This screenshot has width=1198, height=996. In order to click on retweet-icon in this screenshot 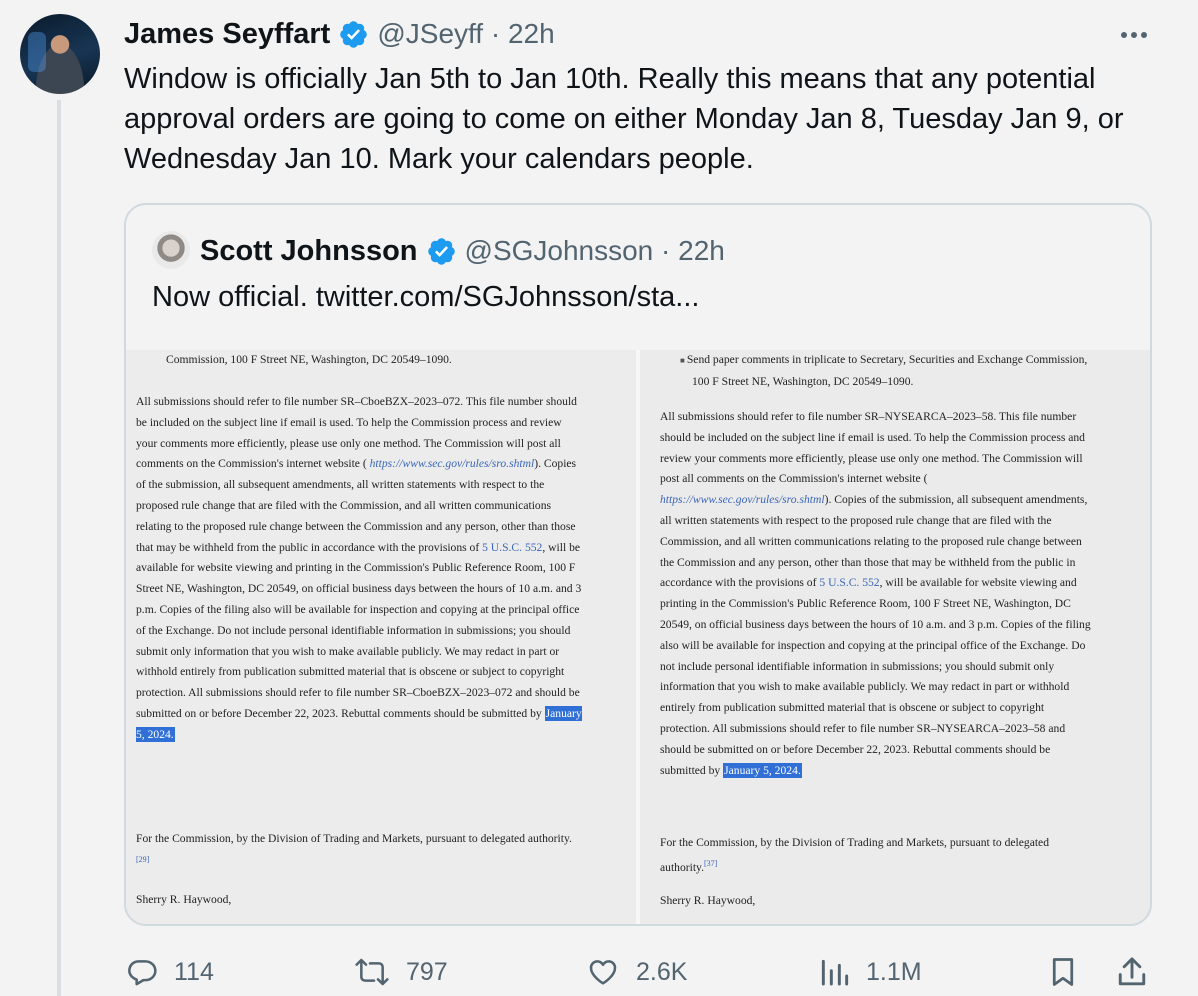, I will do `click(372, 972)`.